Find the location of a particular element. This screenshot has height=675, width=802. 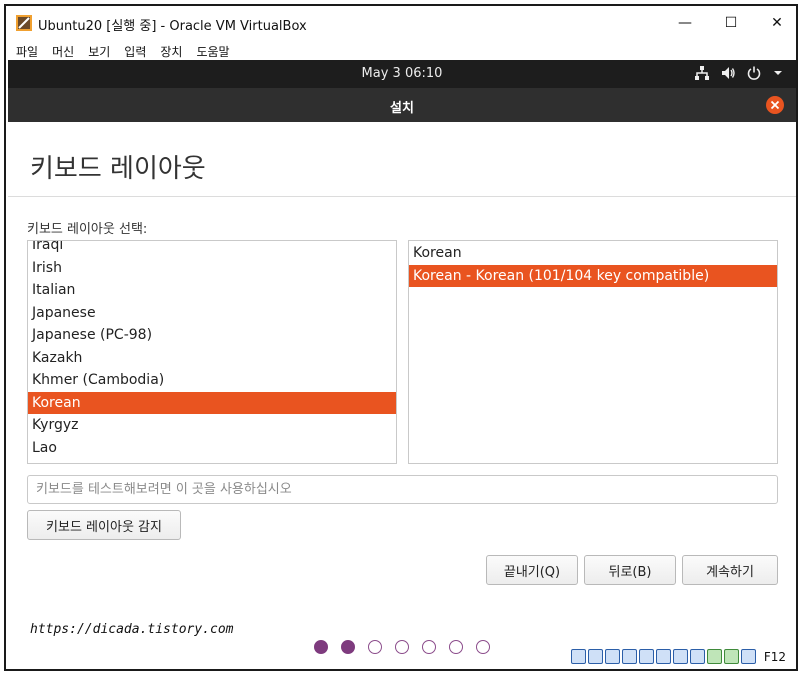

list-item: Kazakh is located at coordinates (212, 358).